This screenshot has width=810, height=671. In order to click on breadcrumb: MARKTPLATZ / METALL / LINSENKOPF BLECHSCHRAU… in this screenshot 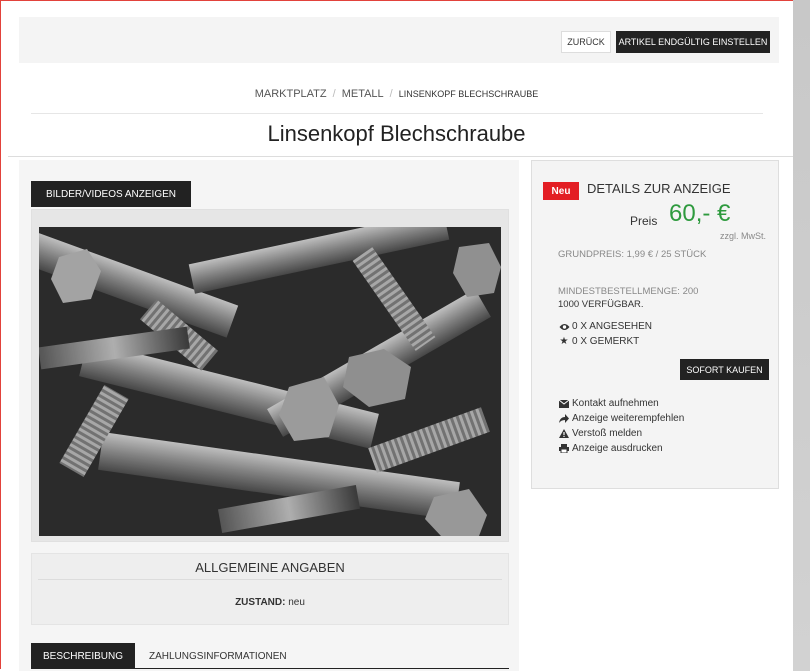, I will do `click(396, 94)`.